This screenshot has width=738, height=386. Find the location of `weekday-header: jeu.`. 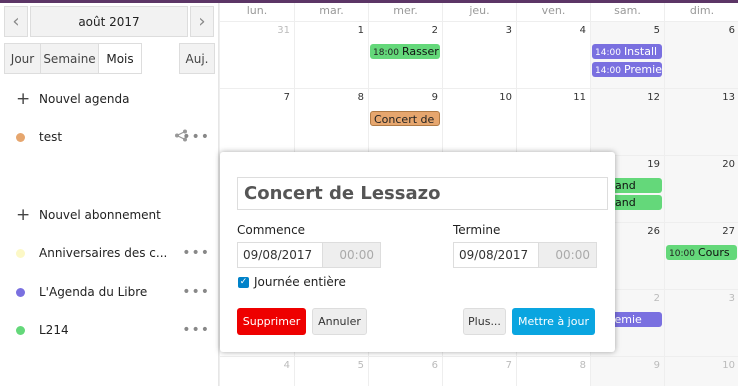

weekday-header: jeu. is located at coordinates (479, 12).